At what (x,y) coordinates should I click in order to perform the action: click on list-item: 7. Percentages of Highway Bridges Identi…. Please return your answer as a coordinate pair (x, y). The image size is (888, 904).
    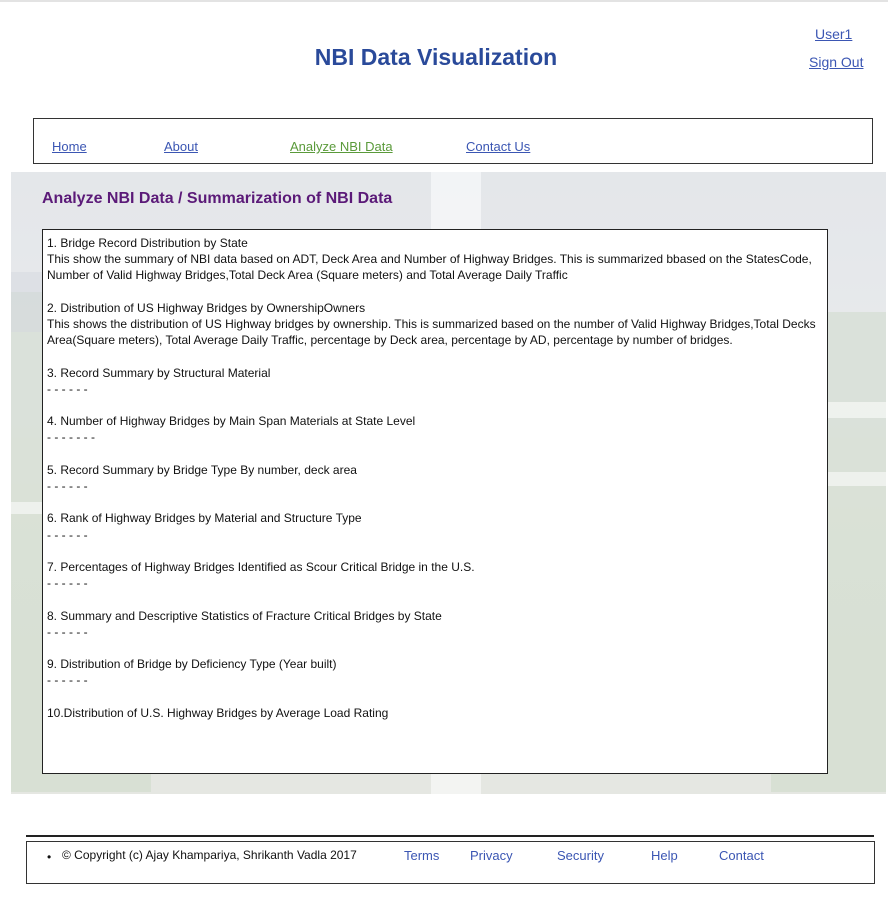
    Looking at the image, I should click on (435, 575).